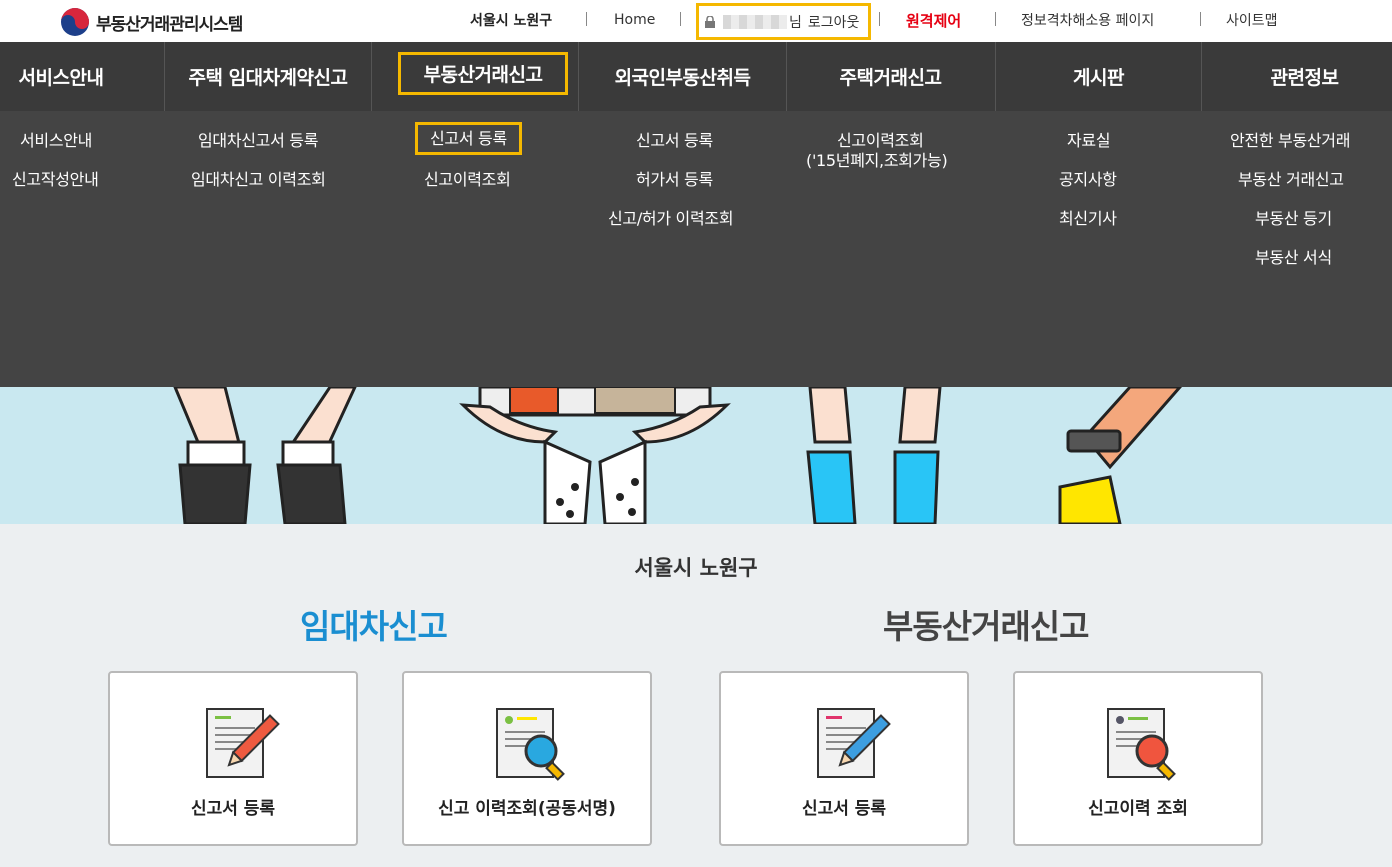 This screenshot has height=867, width=1392. Describe the element at coordinates (527, 809) in the screenshot. I see `card-label: 신고 이력조회(공동서명)` at that location.